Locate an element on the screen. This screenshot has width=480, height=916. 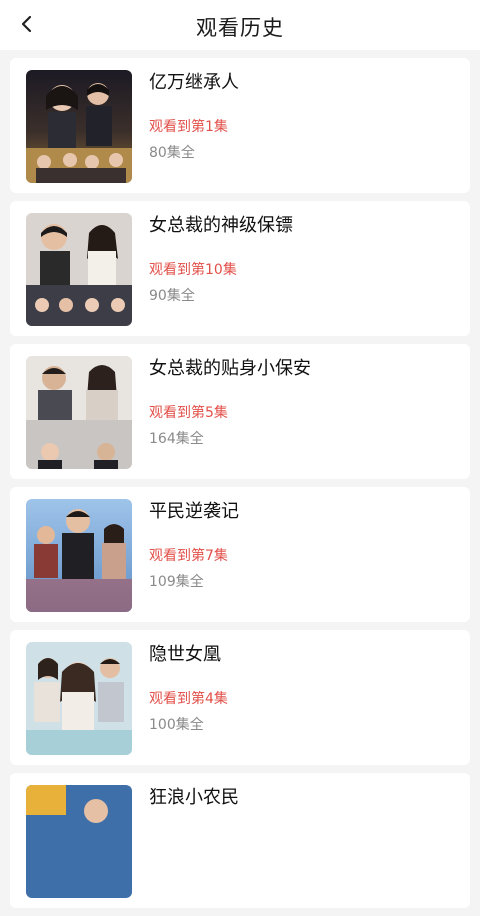
history-info: 女总裁的神级保镖 观看到第10集 90集全 is located at coordinates (304, 259).